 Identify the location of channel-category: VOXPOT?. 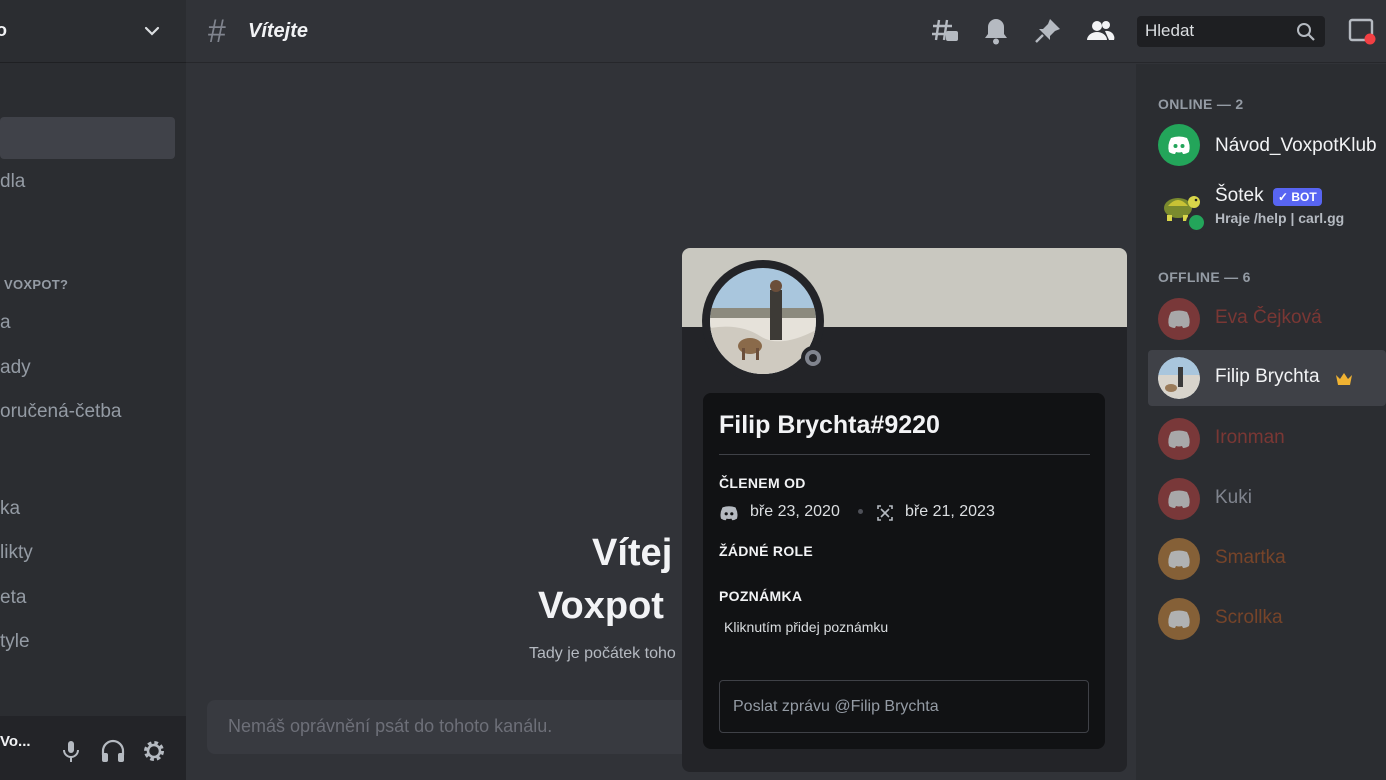
(36, 284).